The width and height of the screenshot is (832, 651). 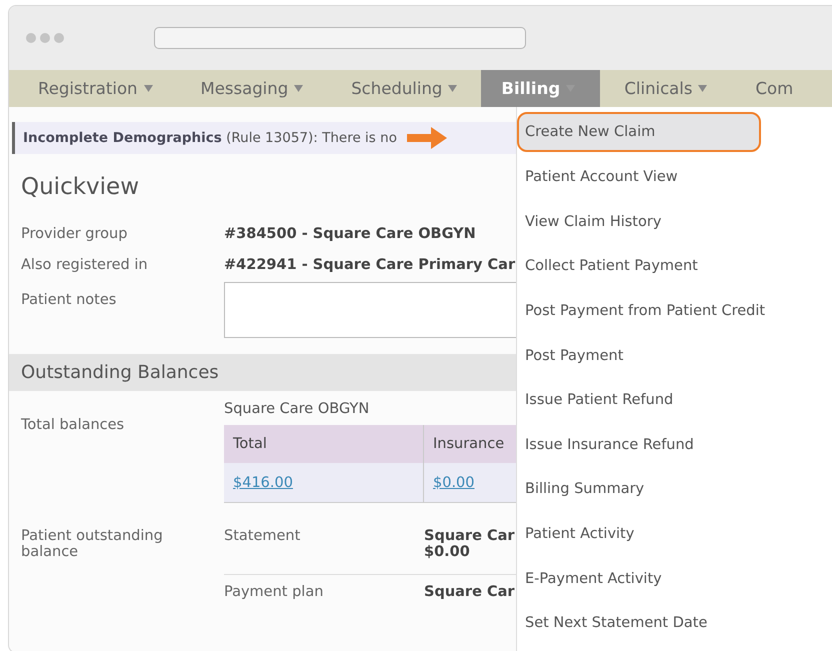 What do you see at coordinates (297, 409) in the screenshot?
I see `group-name: Square Care OBGYN` at bounding box center [297, 409].